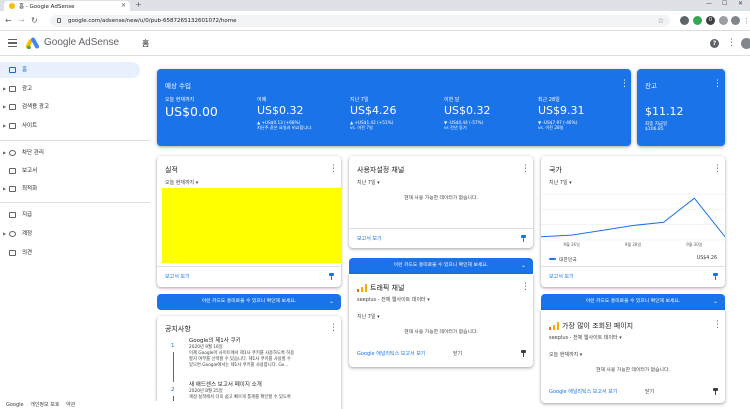  Describe the element at coordinates (746, 21) in the screenshot. I see `browser-menu-icon: ⋮` at that location.